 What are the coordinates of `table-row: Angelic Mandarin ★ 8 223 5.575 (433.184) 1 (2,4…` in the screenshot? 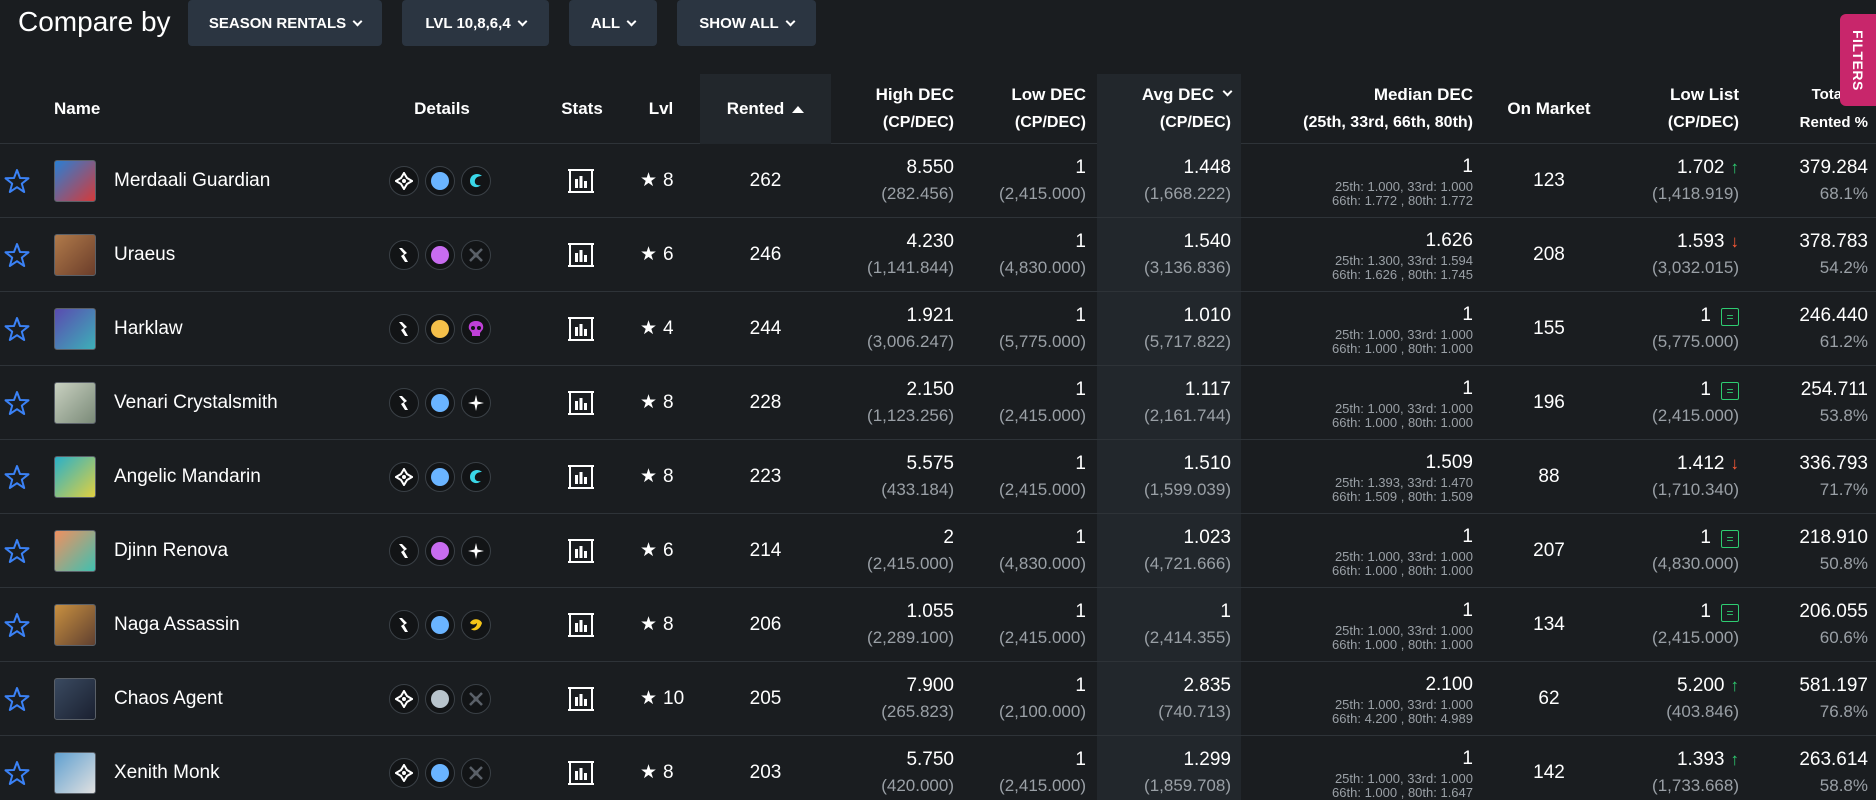 It's located at (938, 477).